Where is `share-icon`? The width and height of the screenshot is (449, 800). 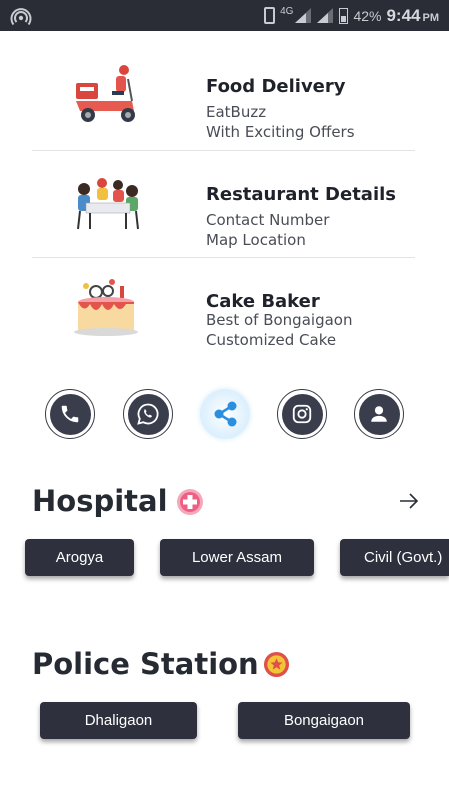 share-icon is located at coordinates (225, 414).